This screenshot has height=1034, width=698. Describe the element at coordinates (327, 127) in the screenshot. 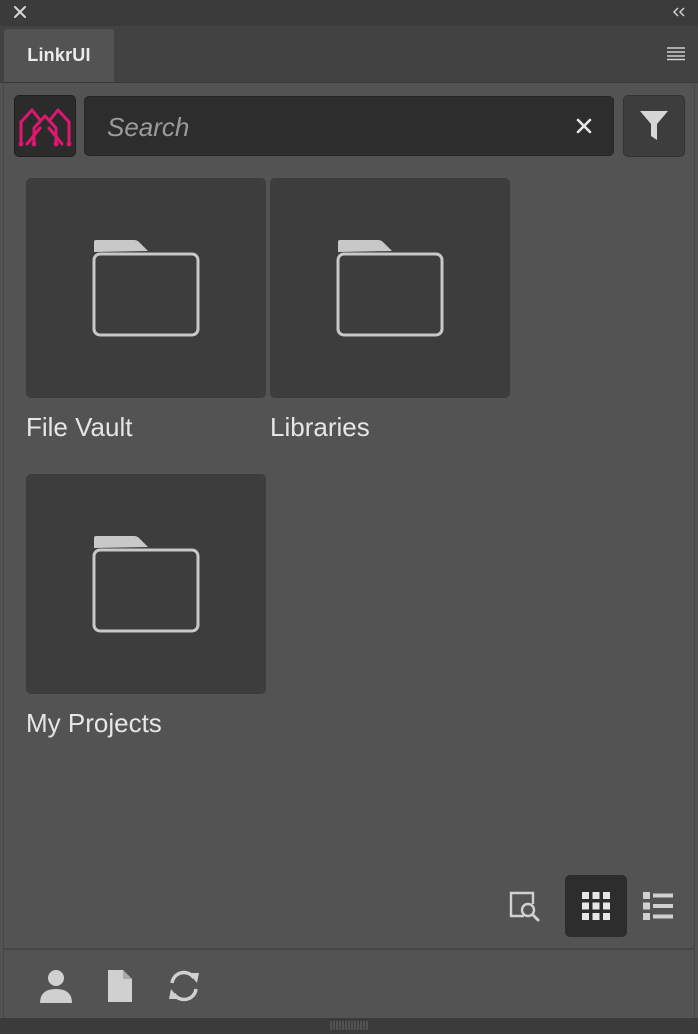

I see `search-input` at that location.